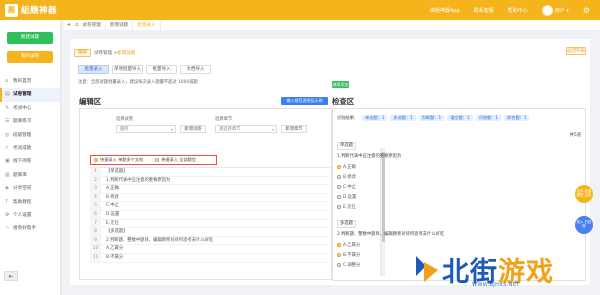  I want to click on option-item: A.正确, so click(346, 167).